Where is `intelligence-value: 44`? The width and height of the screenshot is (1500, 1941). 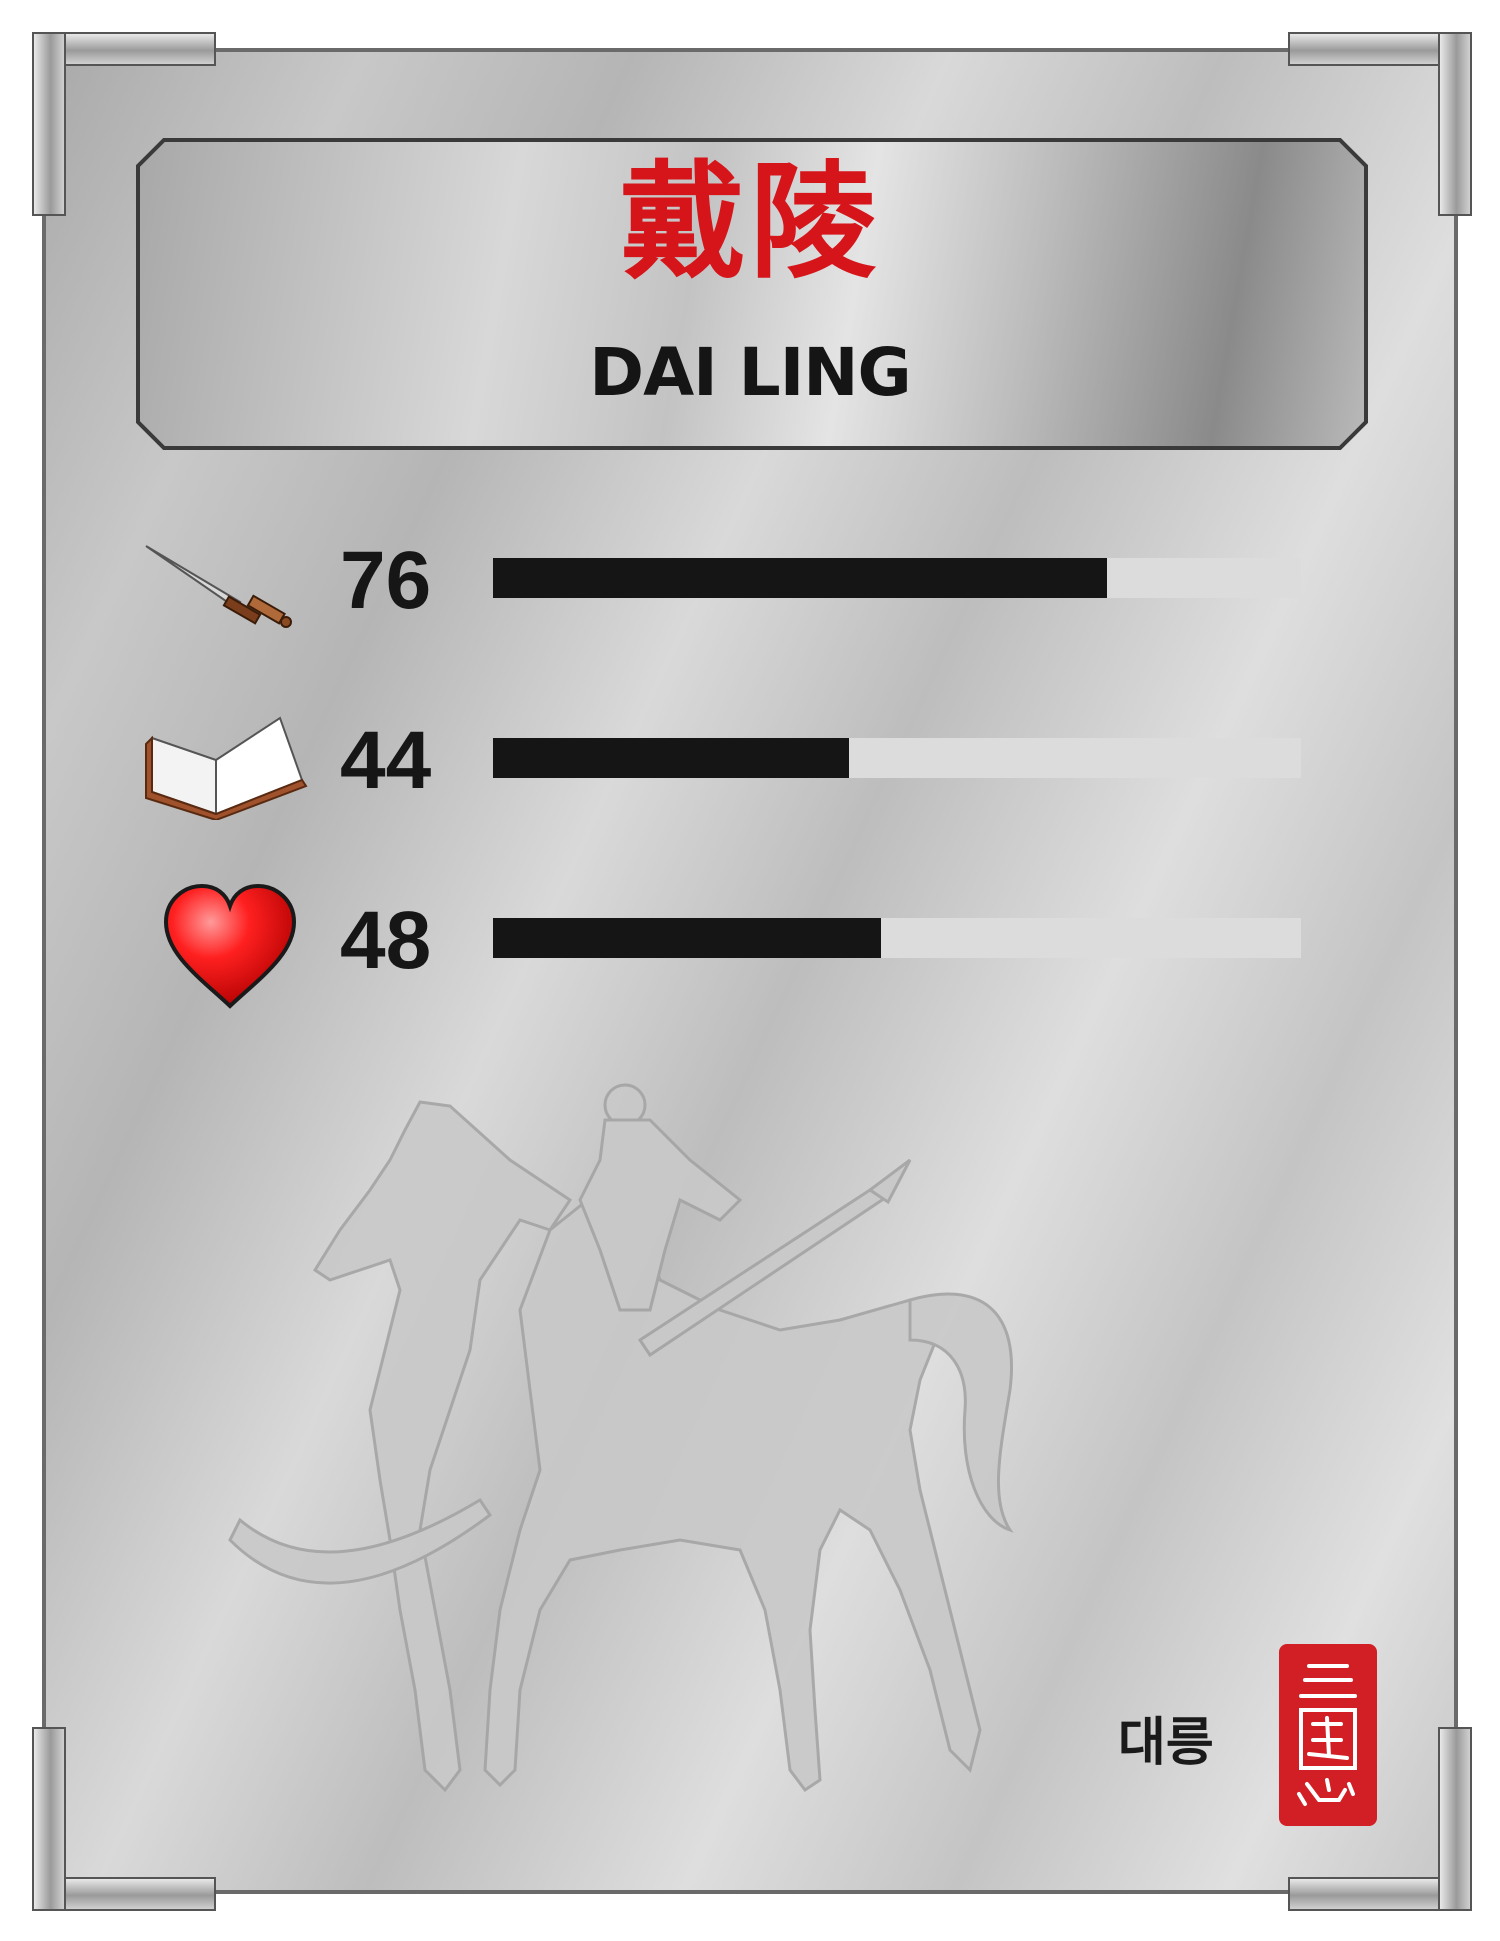 intelligence-value: 44 is located at coordinates (386, 760).